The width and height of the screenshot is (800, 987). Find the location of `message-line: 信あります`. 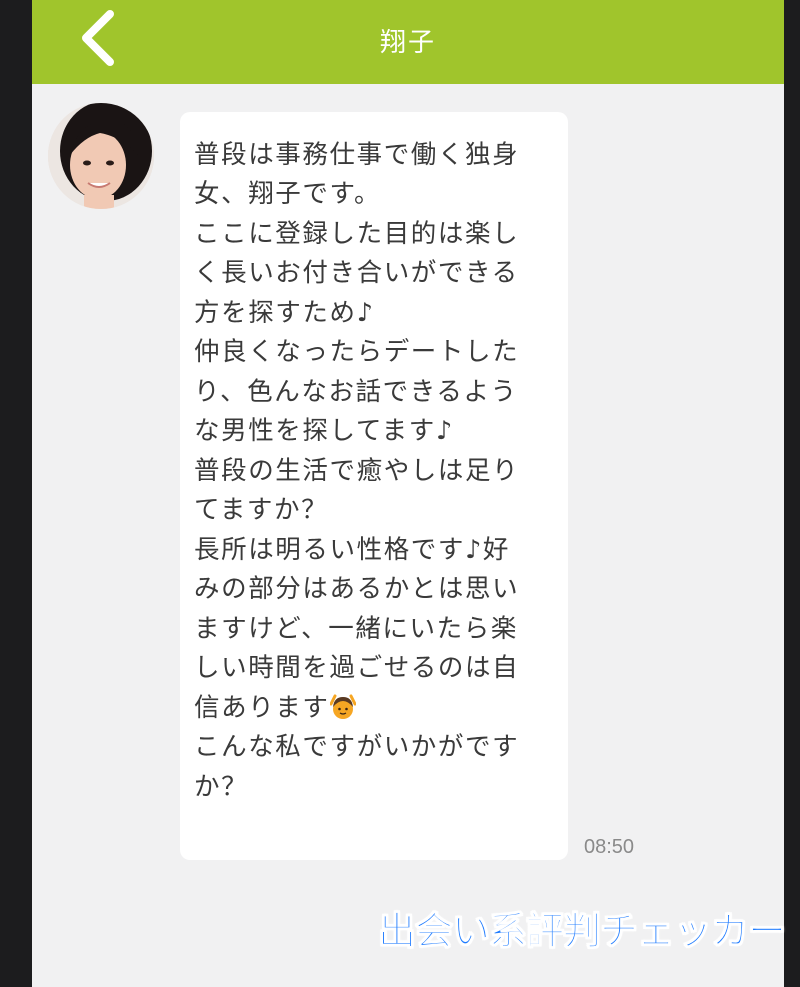

message-line: 信あります is located at coordinates (262, 708).